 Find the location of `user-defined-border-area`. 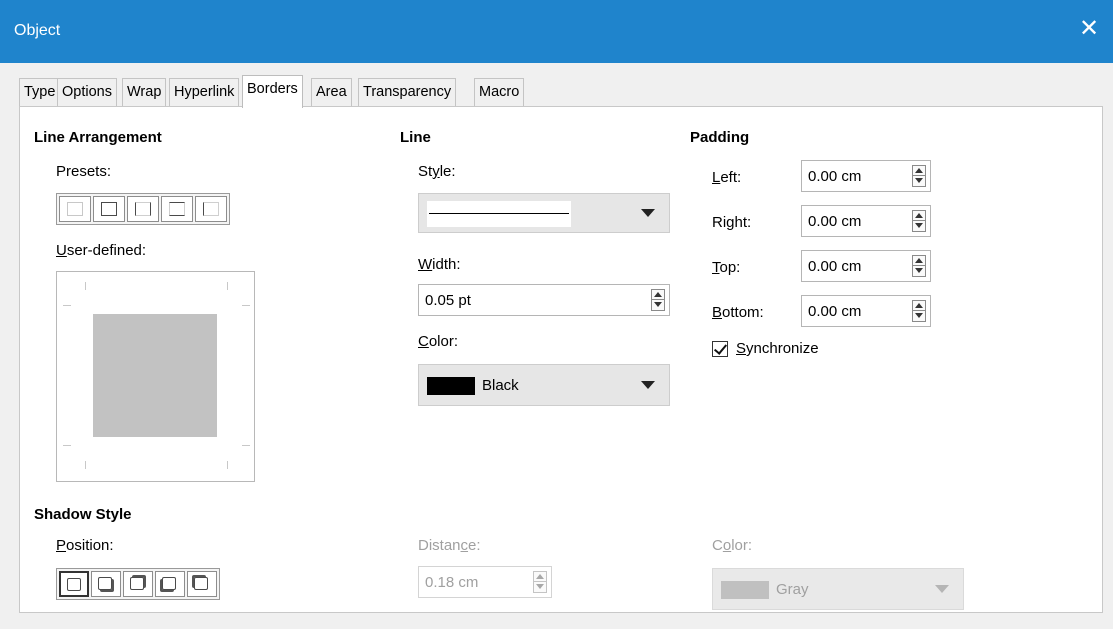

user-defined-border-area is located at coordinates (155, 376).